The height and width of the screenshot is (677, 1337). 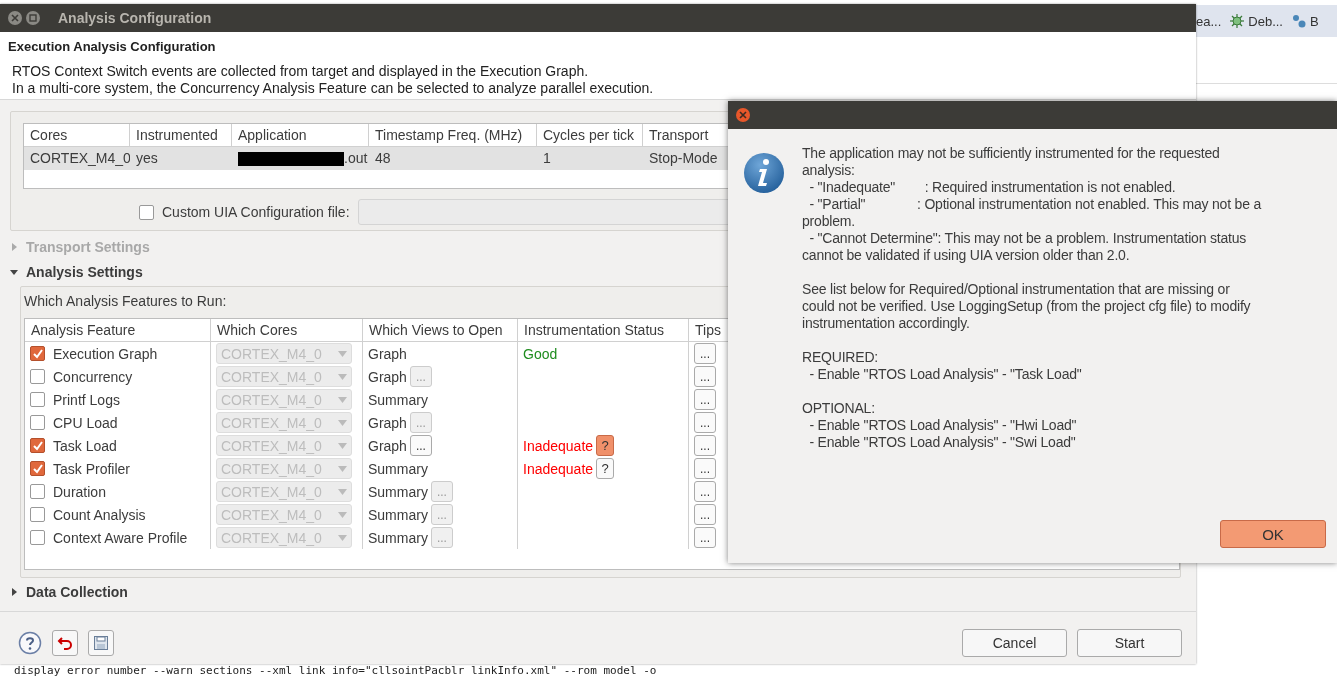 What do you see at coordinates (840, 357) in the screenshot?
I see `message-text: REQUIRED:` at bounding box center [840, 357].